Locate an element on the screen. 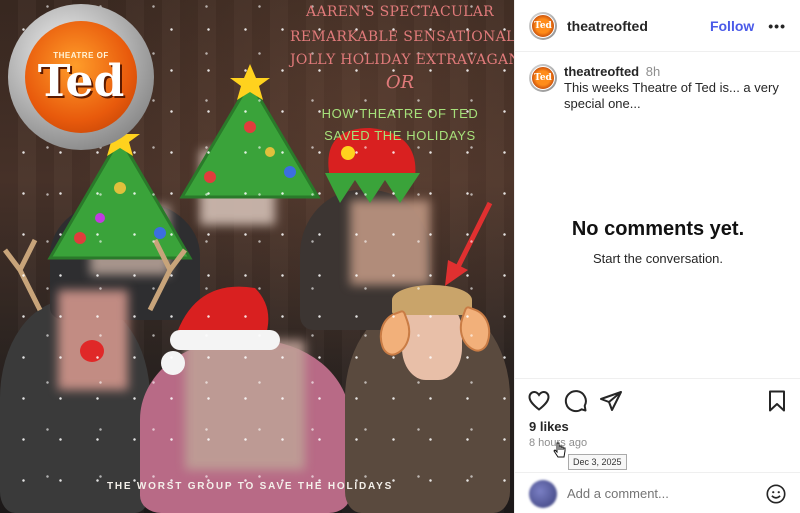 Image resolution: width=800 pixels, height=513 pixels. comment-icon is located at coordinates (576, 401).